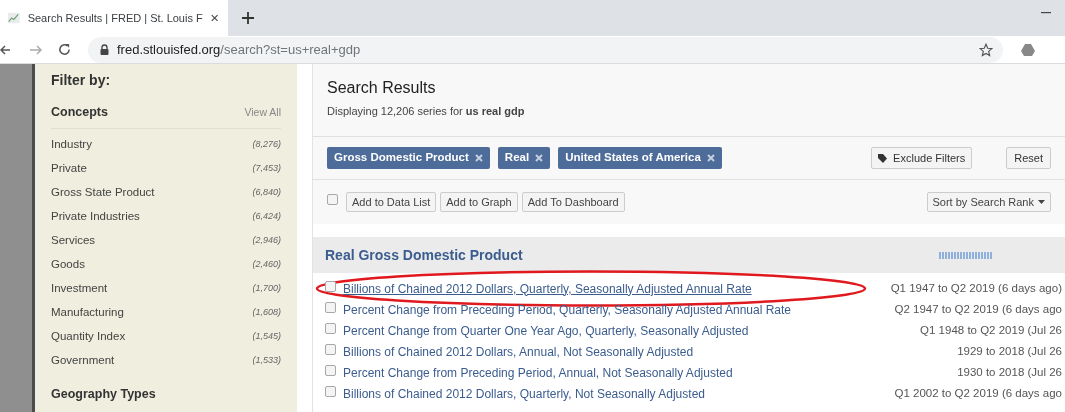 This screenshot has width=1065, height=412. What do you see at coordinates (266, 360) in the screenshot?
I see `concept-count: (1,533)` at bounding box center [266, 360].